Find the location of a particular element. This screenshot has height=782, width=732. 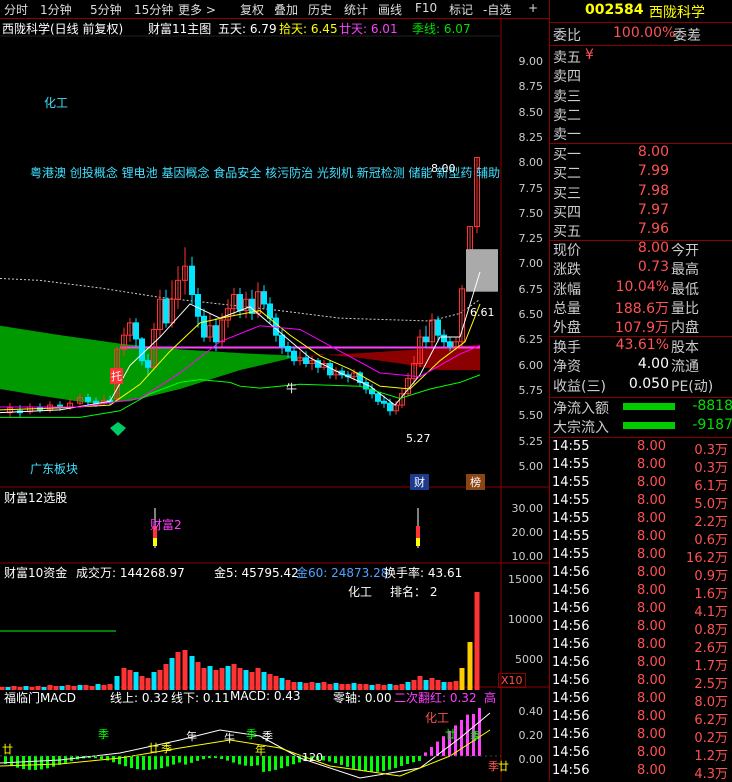

stock-title: 西陇科学(日线 前复权) is located at coordinates (63, 29).